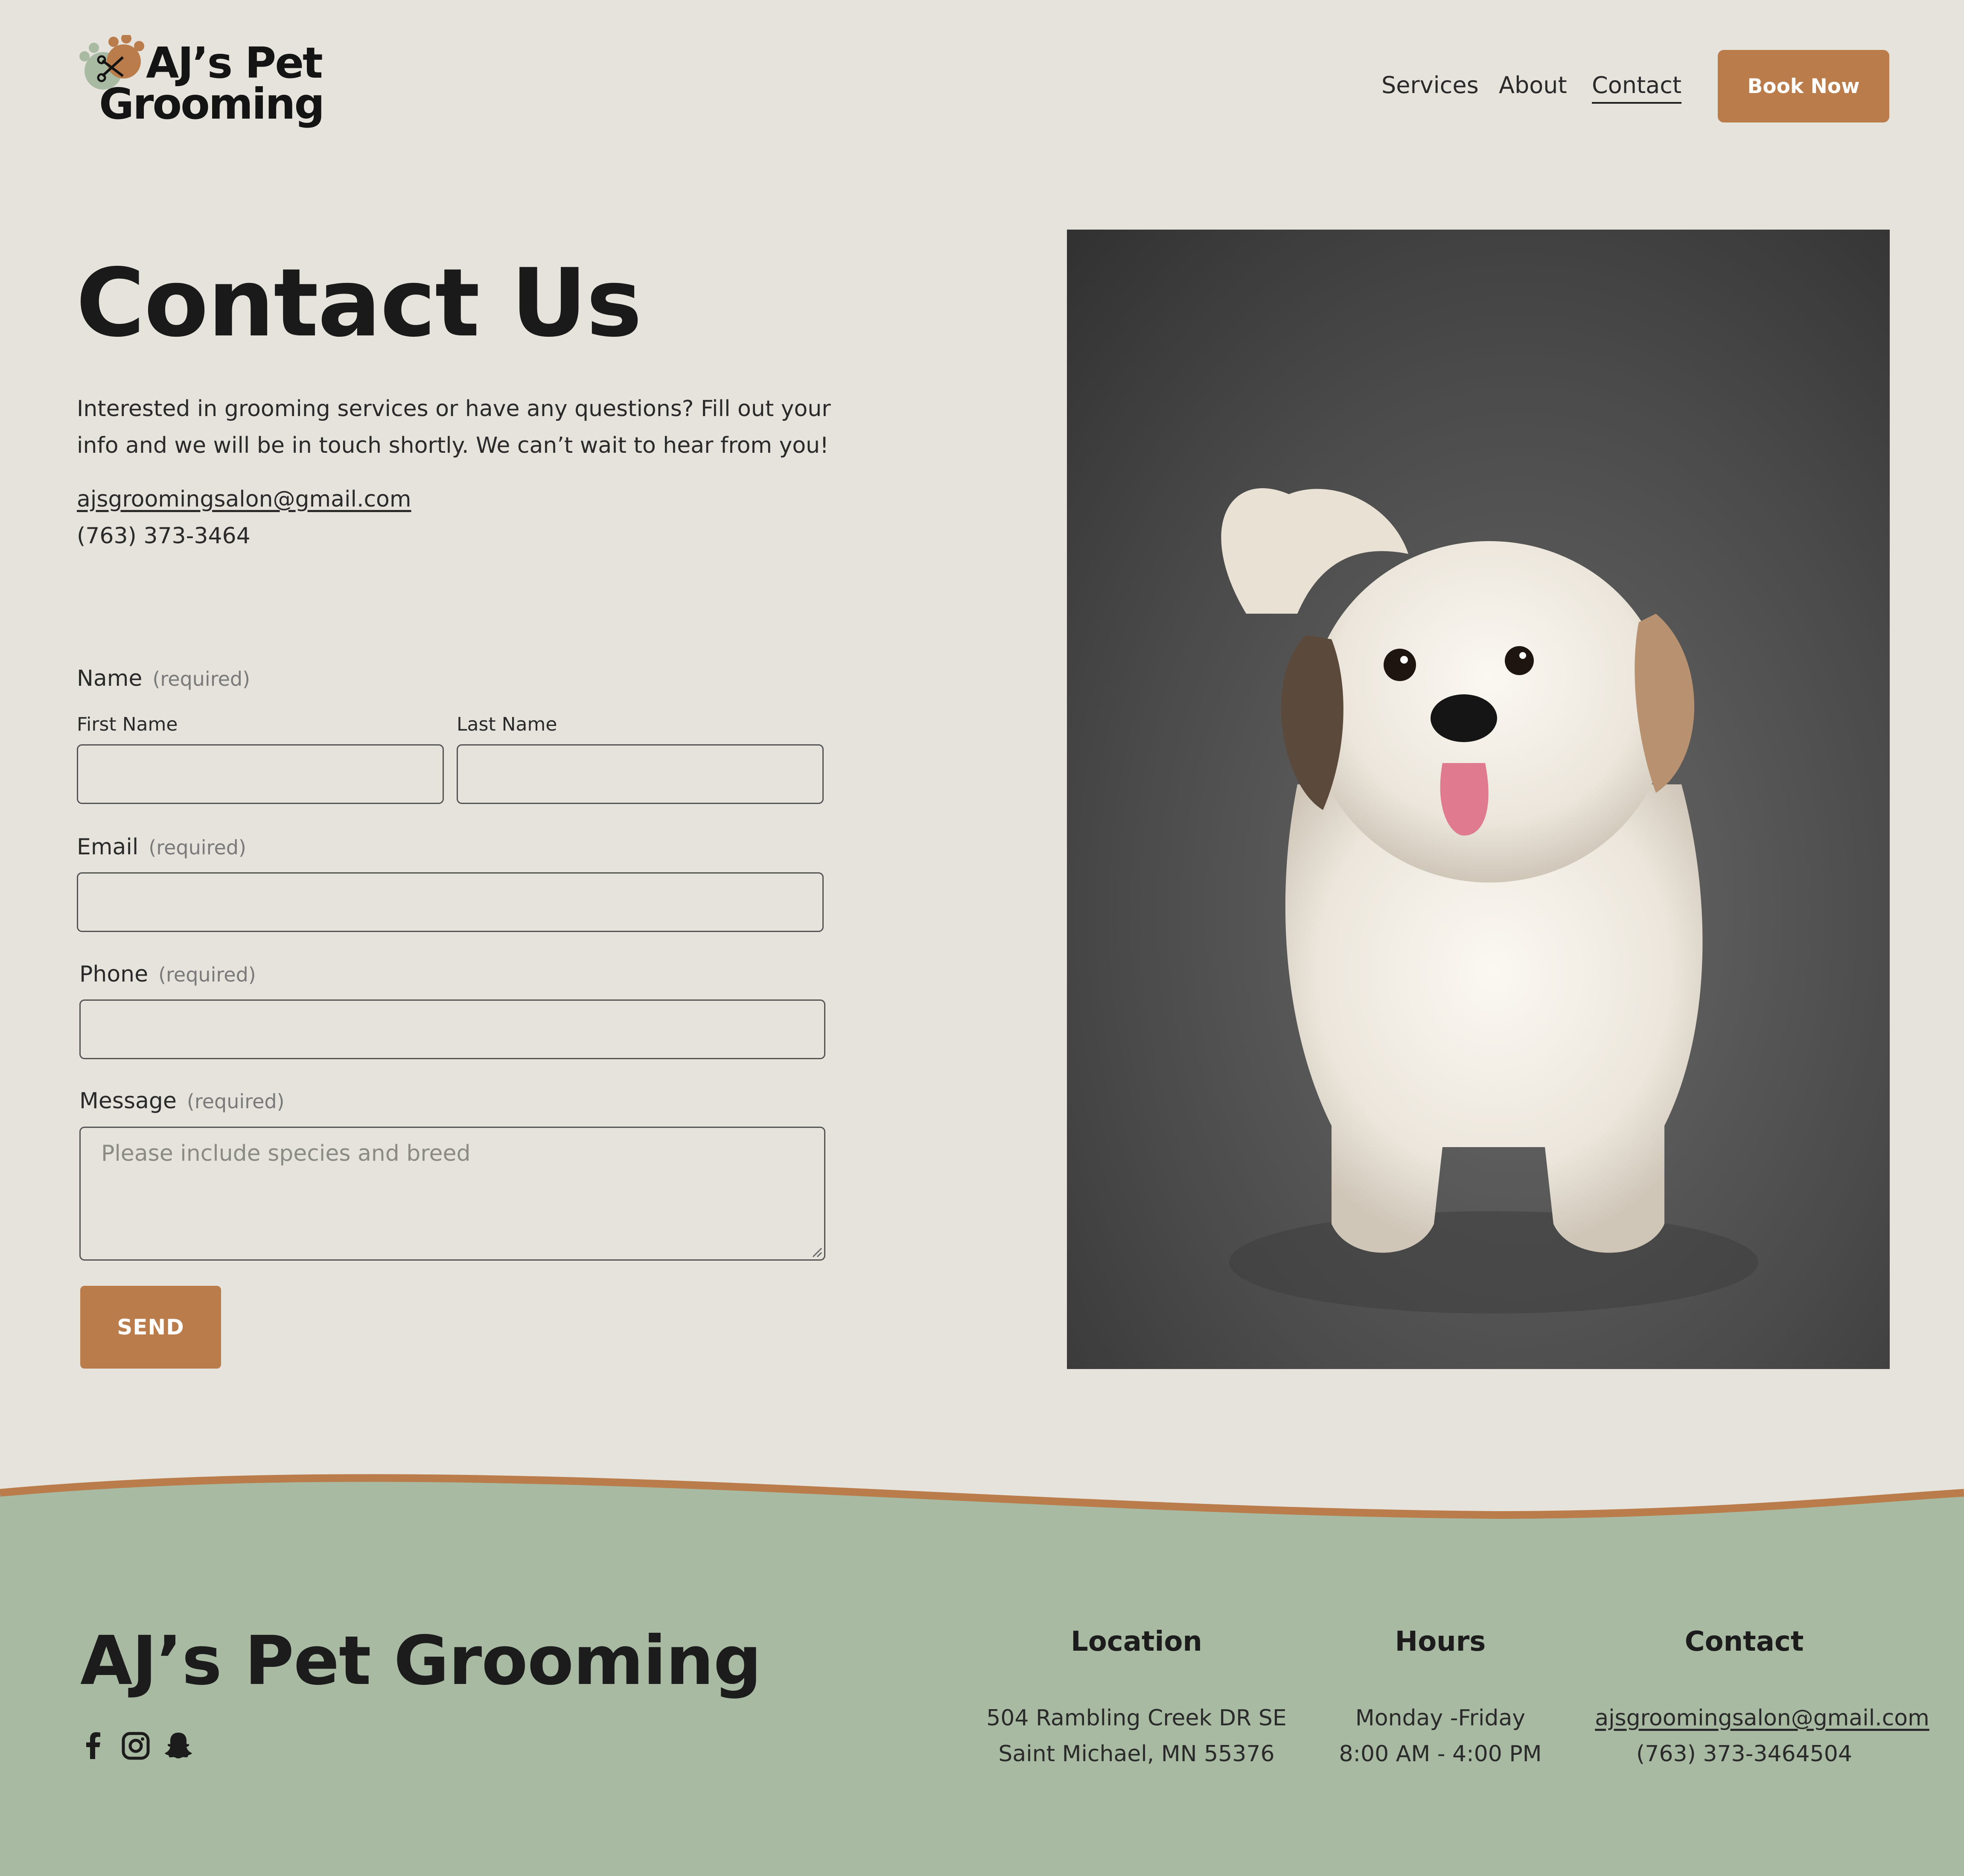  I want to click on instagram-icon, so click(136, 1746).